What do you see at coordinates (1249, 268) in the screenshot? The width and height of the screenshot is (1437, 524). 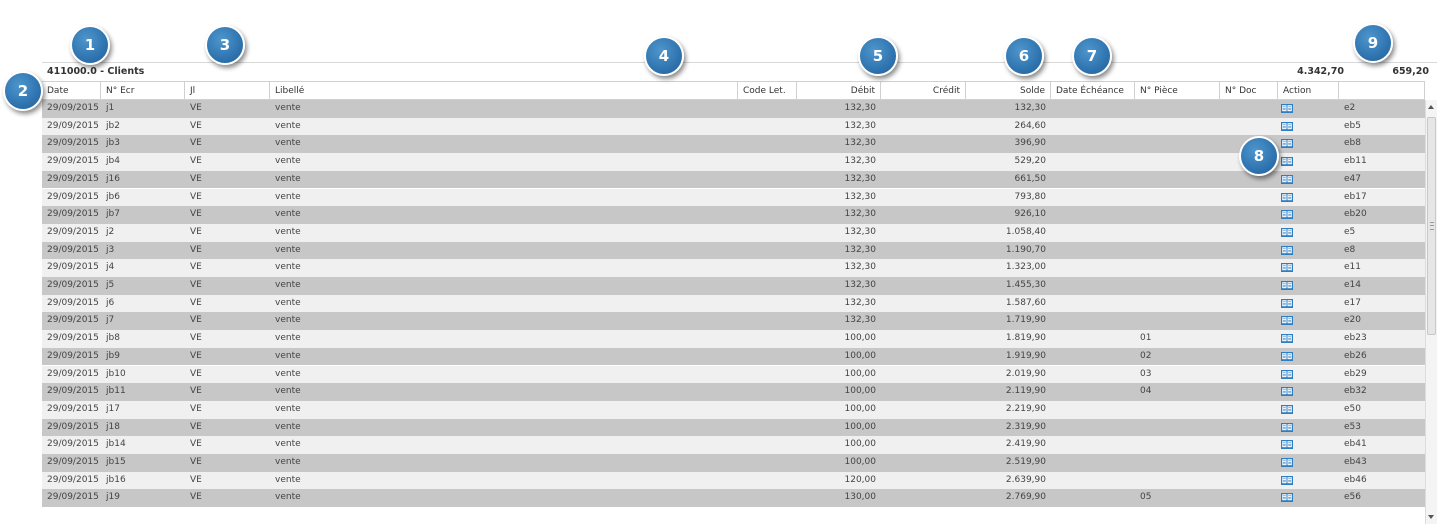 I see `cell-num-doc` at bounding box center [1249, 268].